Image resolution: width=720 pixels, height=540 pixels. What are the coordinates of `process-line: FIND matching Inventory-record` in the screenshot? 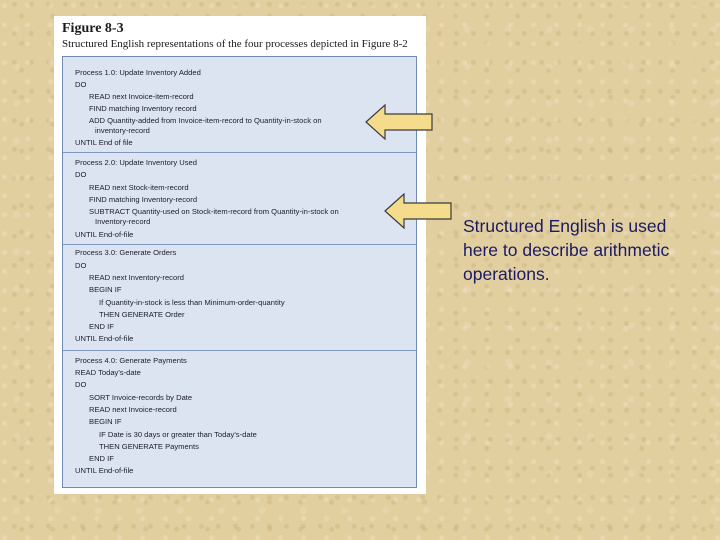 It's located at (143, 199).